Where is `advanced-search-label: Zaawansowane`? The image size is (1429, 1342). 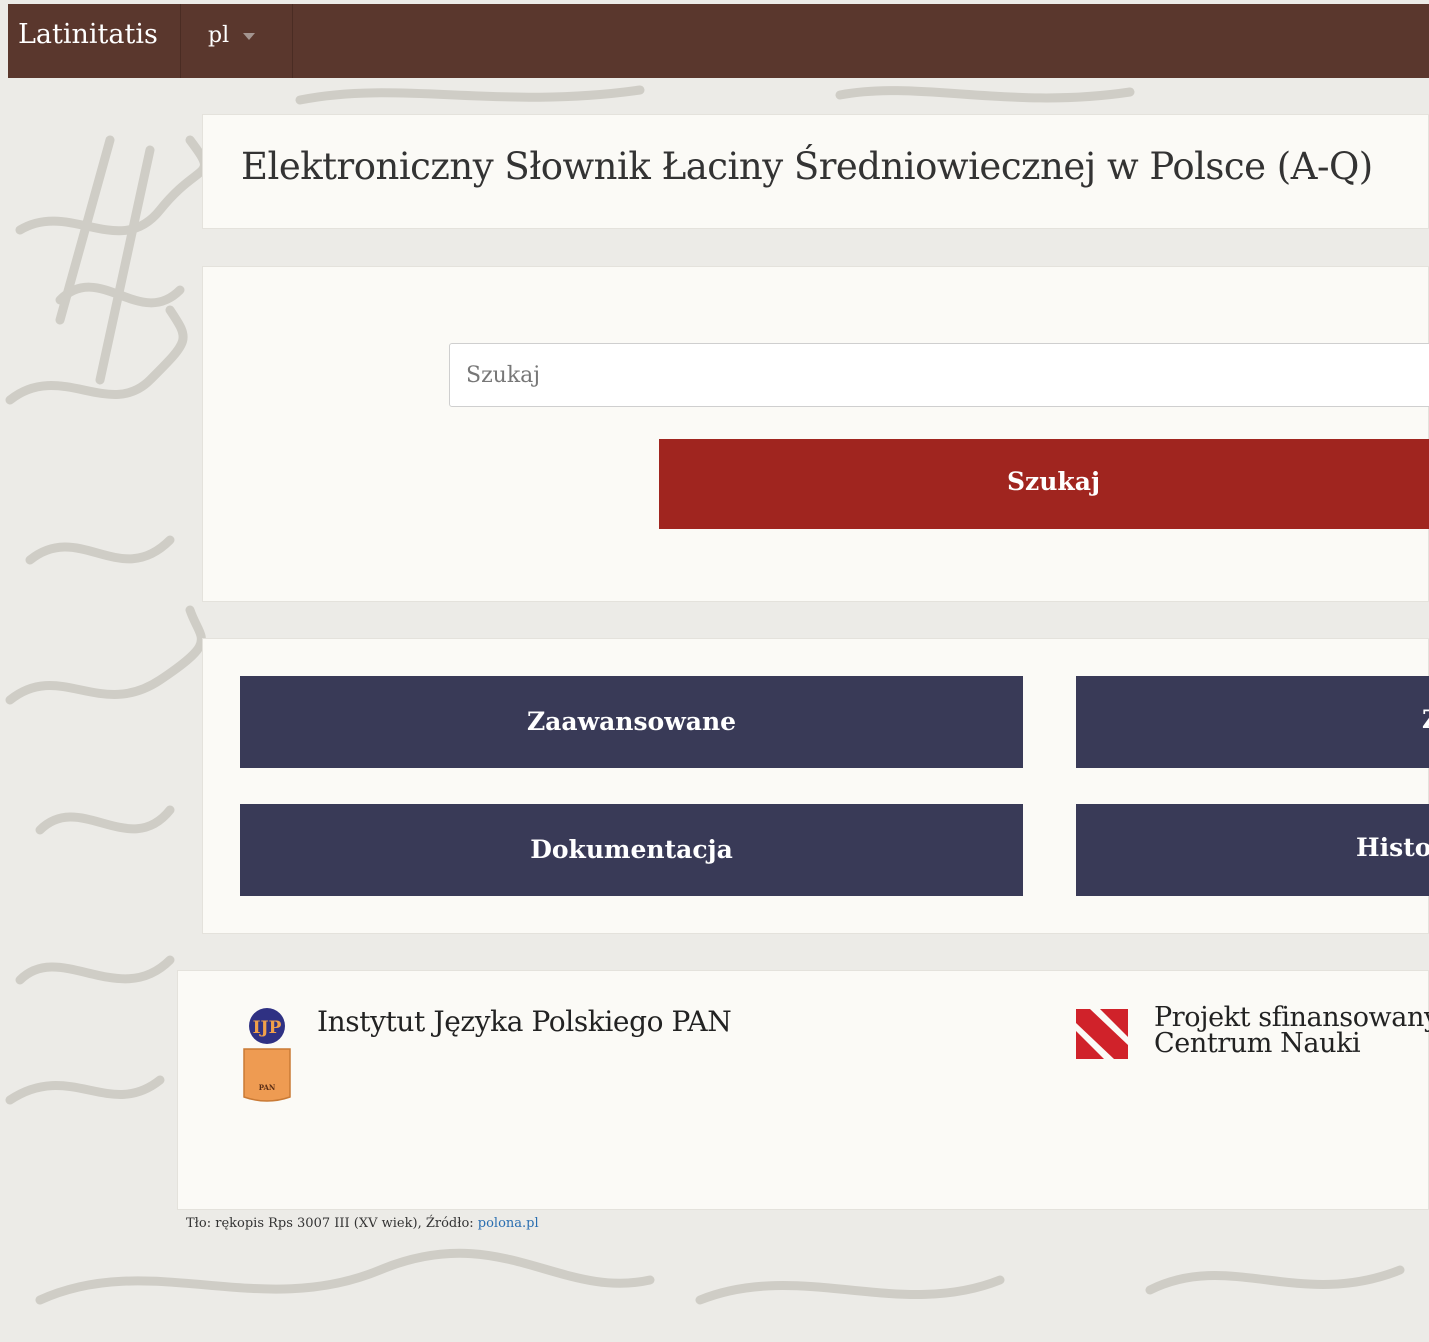 advanced-search-label: Zaawansowane is located at coordinates (631, 721).